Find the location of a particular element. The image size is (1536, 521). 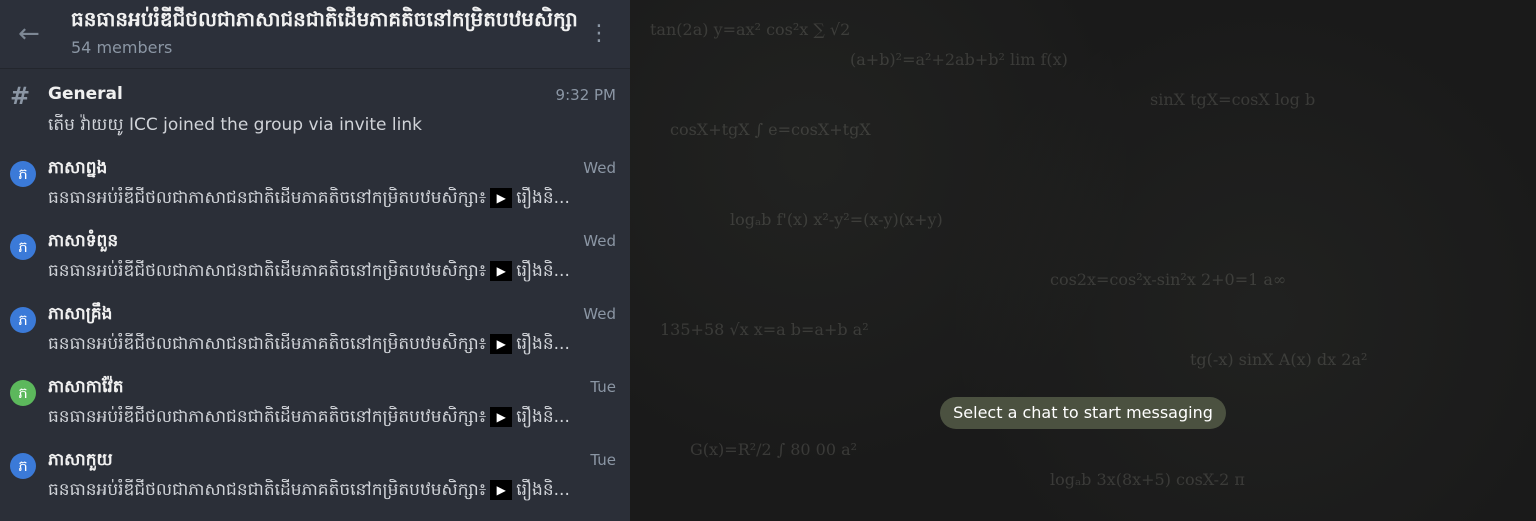

math-background: cosX+tgX ∫ e=cosX+tgX is located at coordinates (770, 129).